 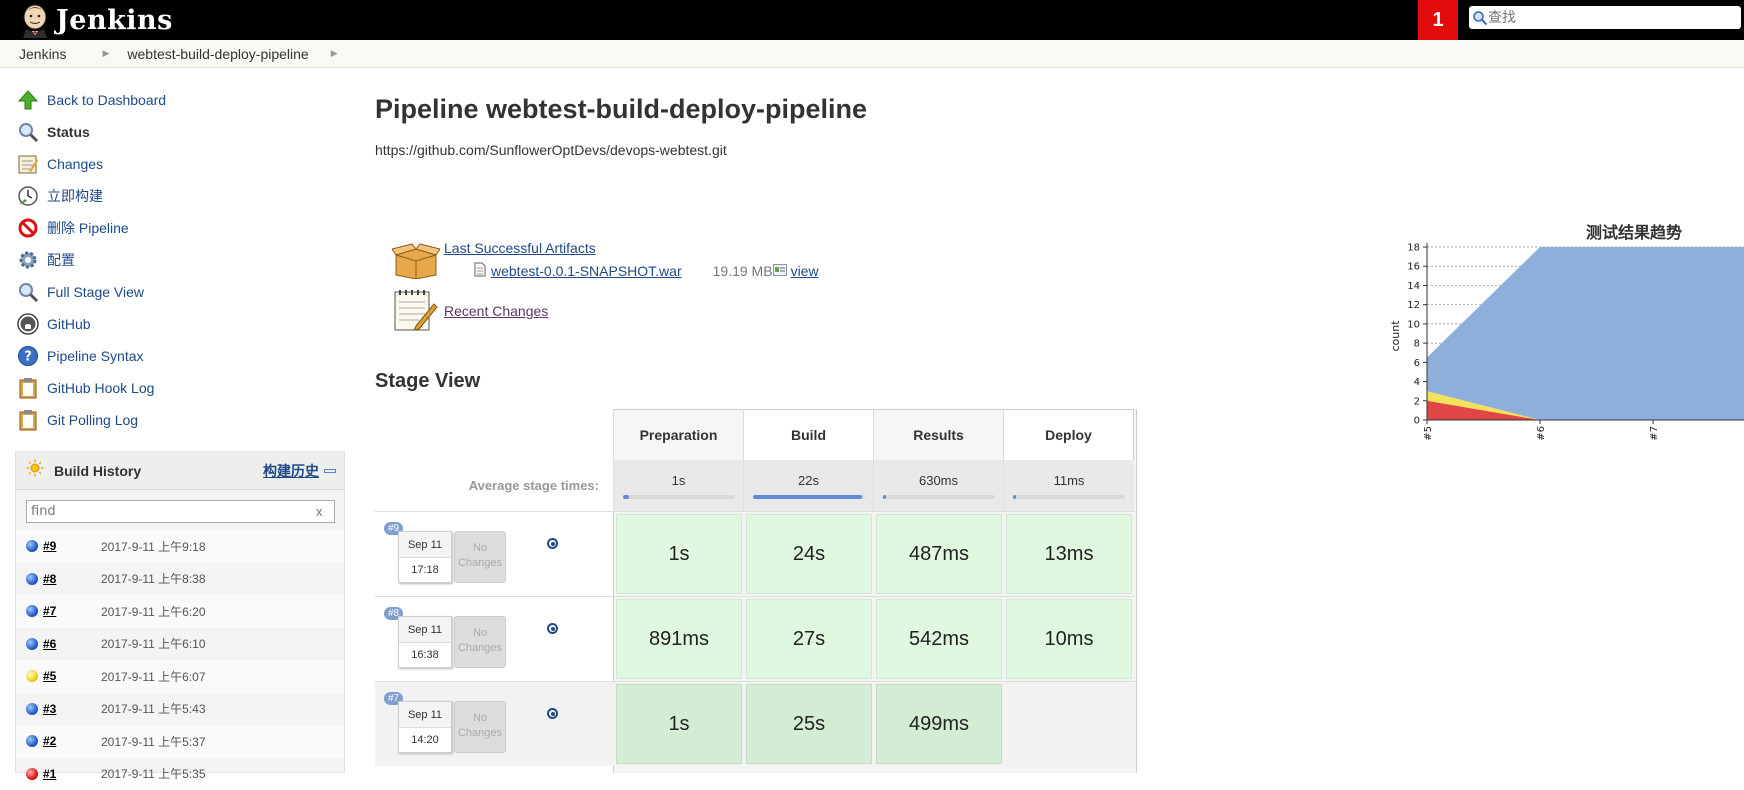 I want to click on artifact-view-link: view, so click(x=805, y=271).